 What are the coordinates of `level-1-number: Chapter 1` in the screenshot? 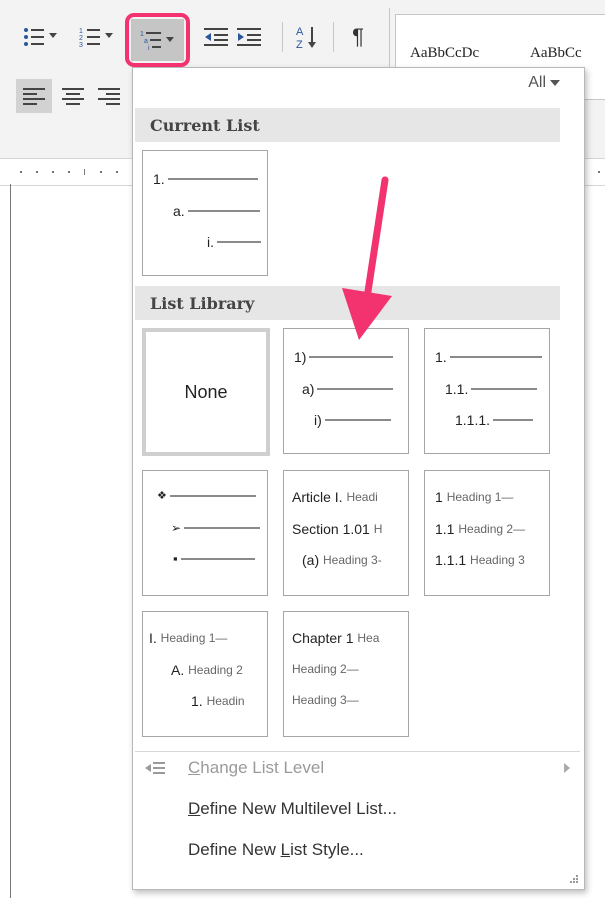 It's located at (323, 638).